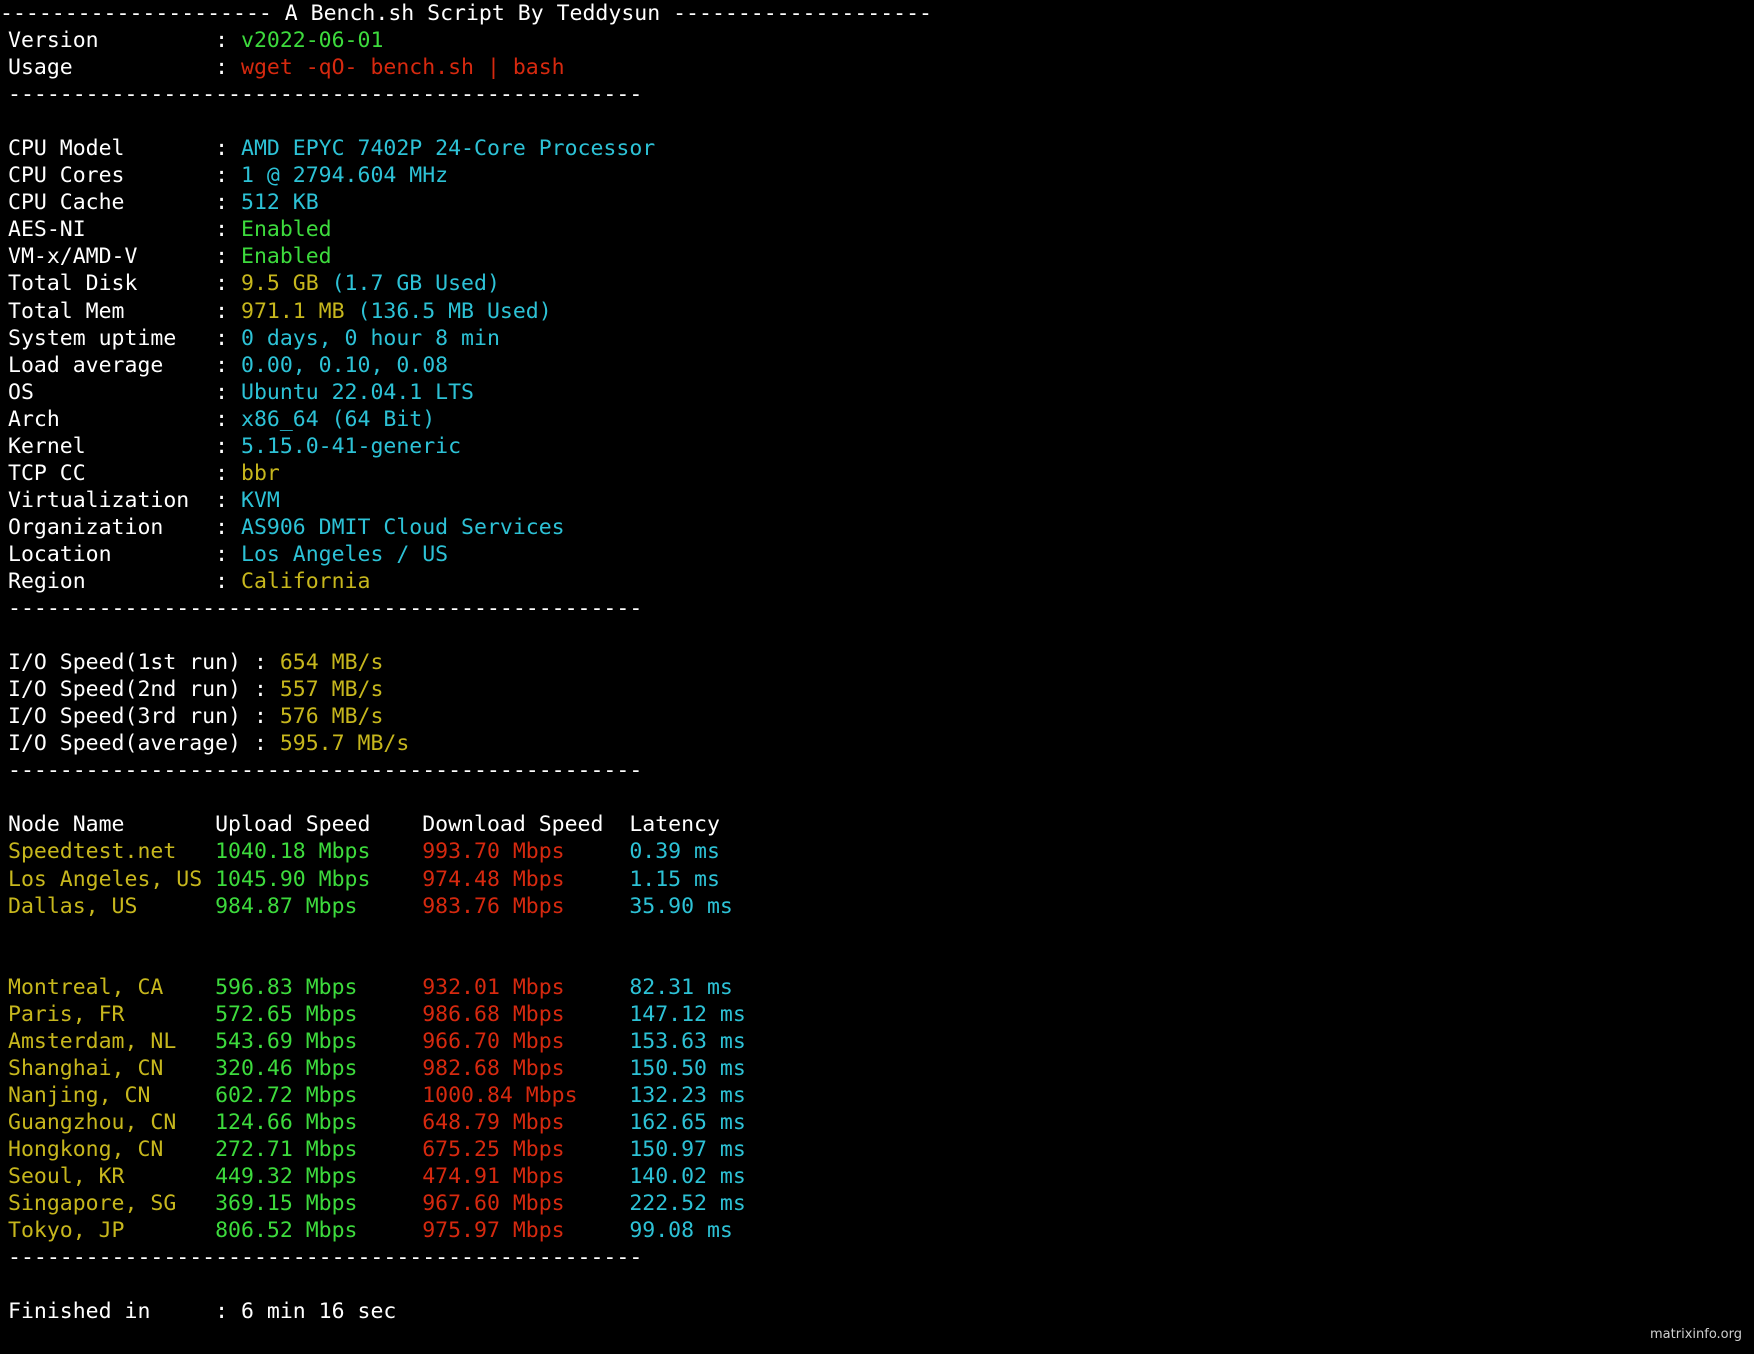 This screenshot has height=1354, width=1754. What do you see at coordinates (448, 311) in the screenshot?
I see `system-info-value-secondary: (136.5 MB Used)` at bounding box center [448, 311].